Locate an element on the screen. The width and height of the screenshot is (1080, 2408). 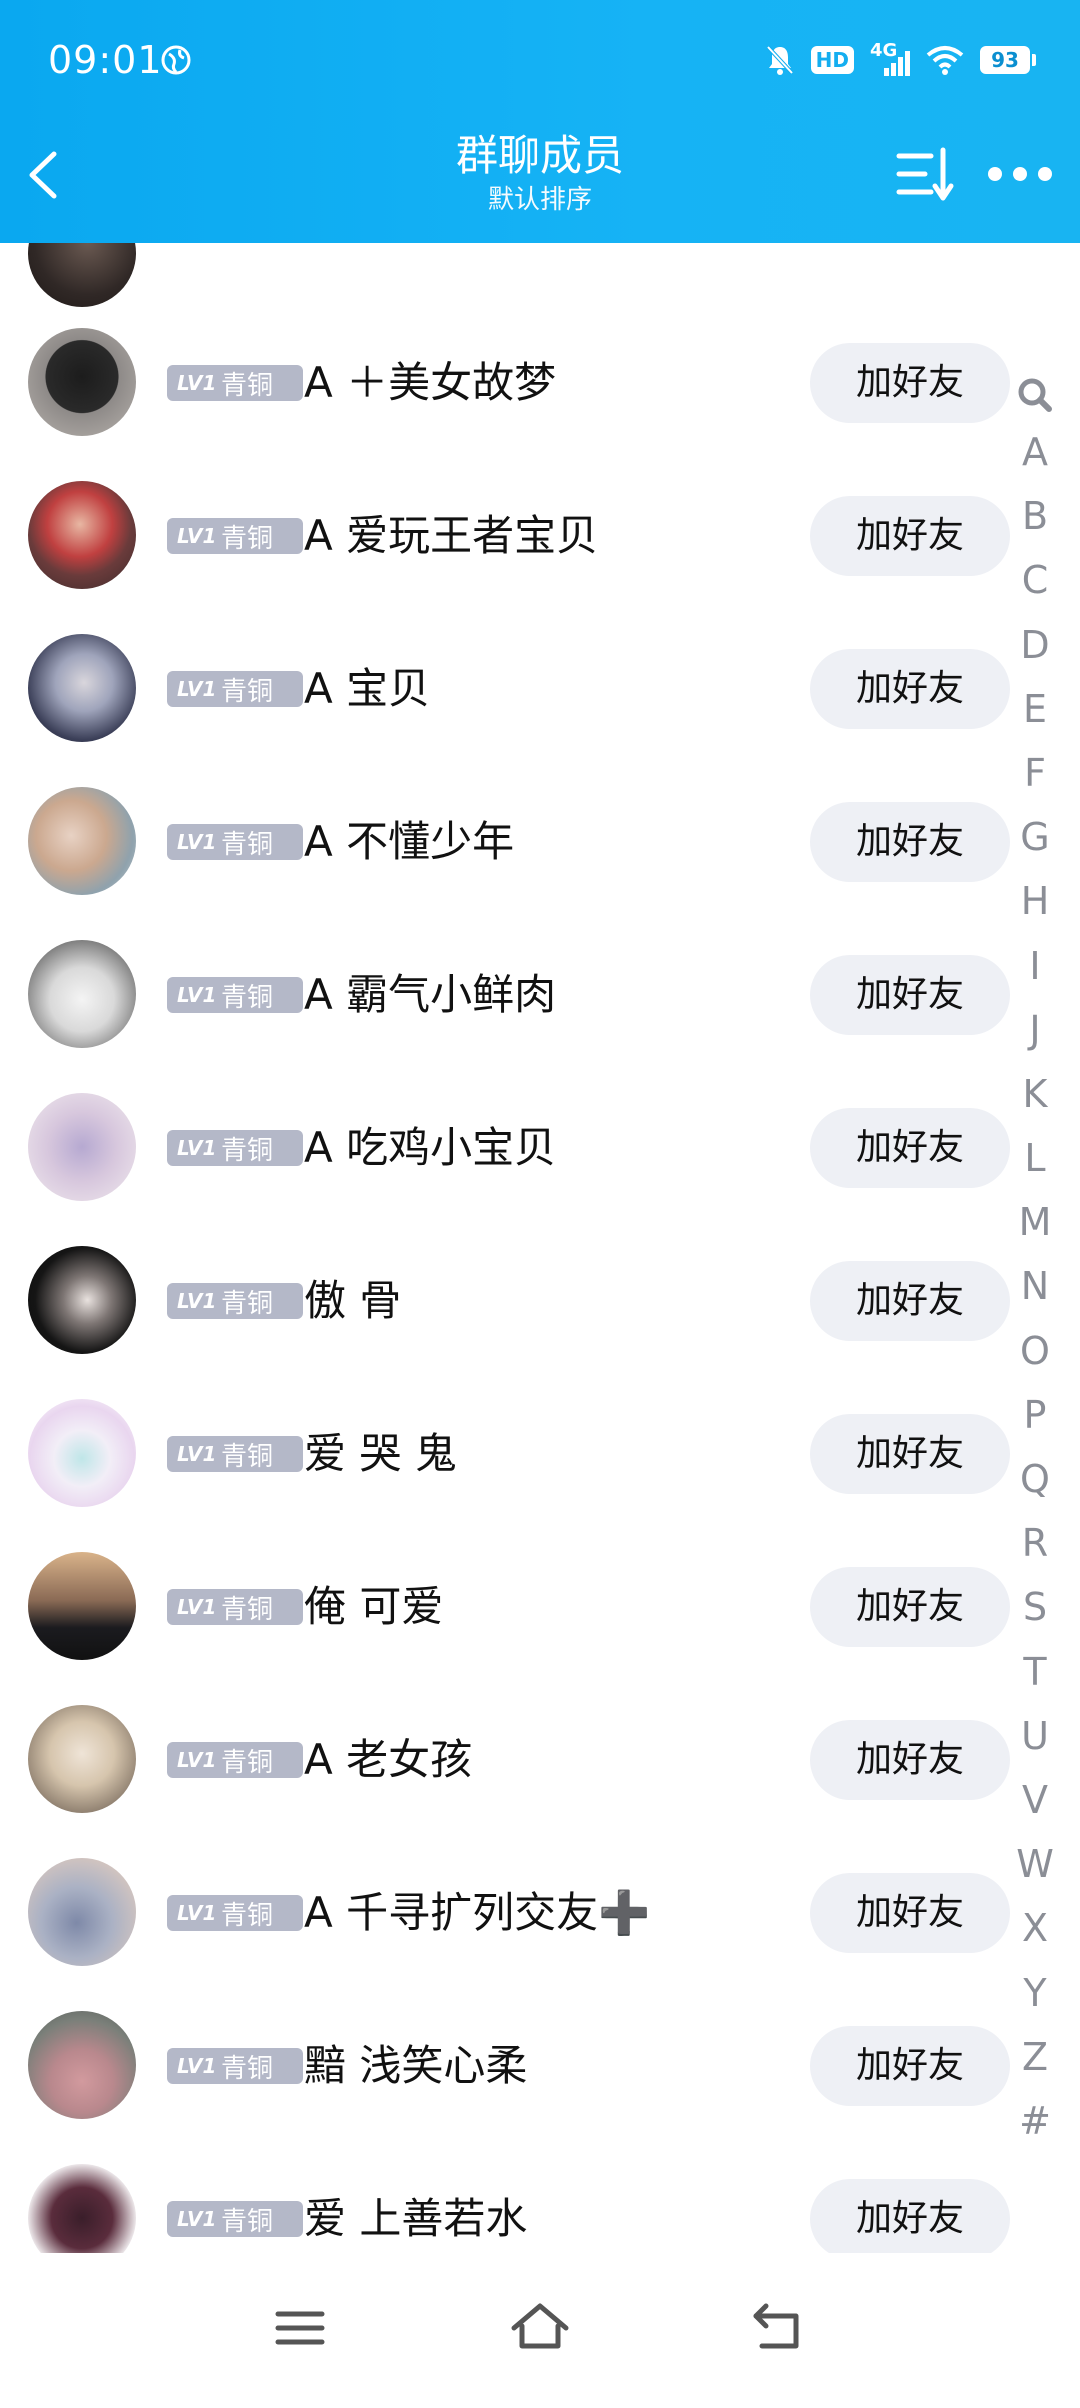
member-row: LV1 青铜 A 霸气小鲜肉 加好友 is located at coordinates (505, 994).